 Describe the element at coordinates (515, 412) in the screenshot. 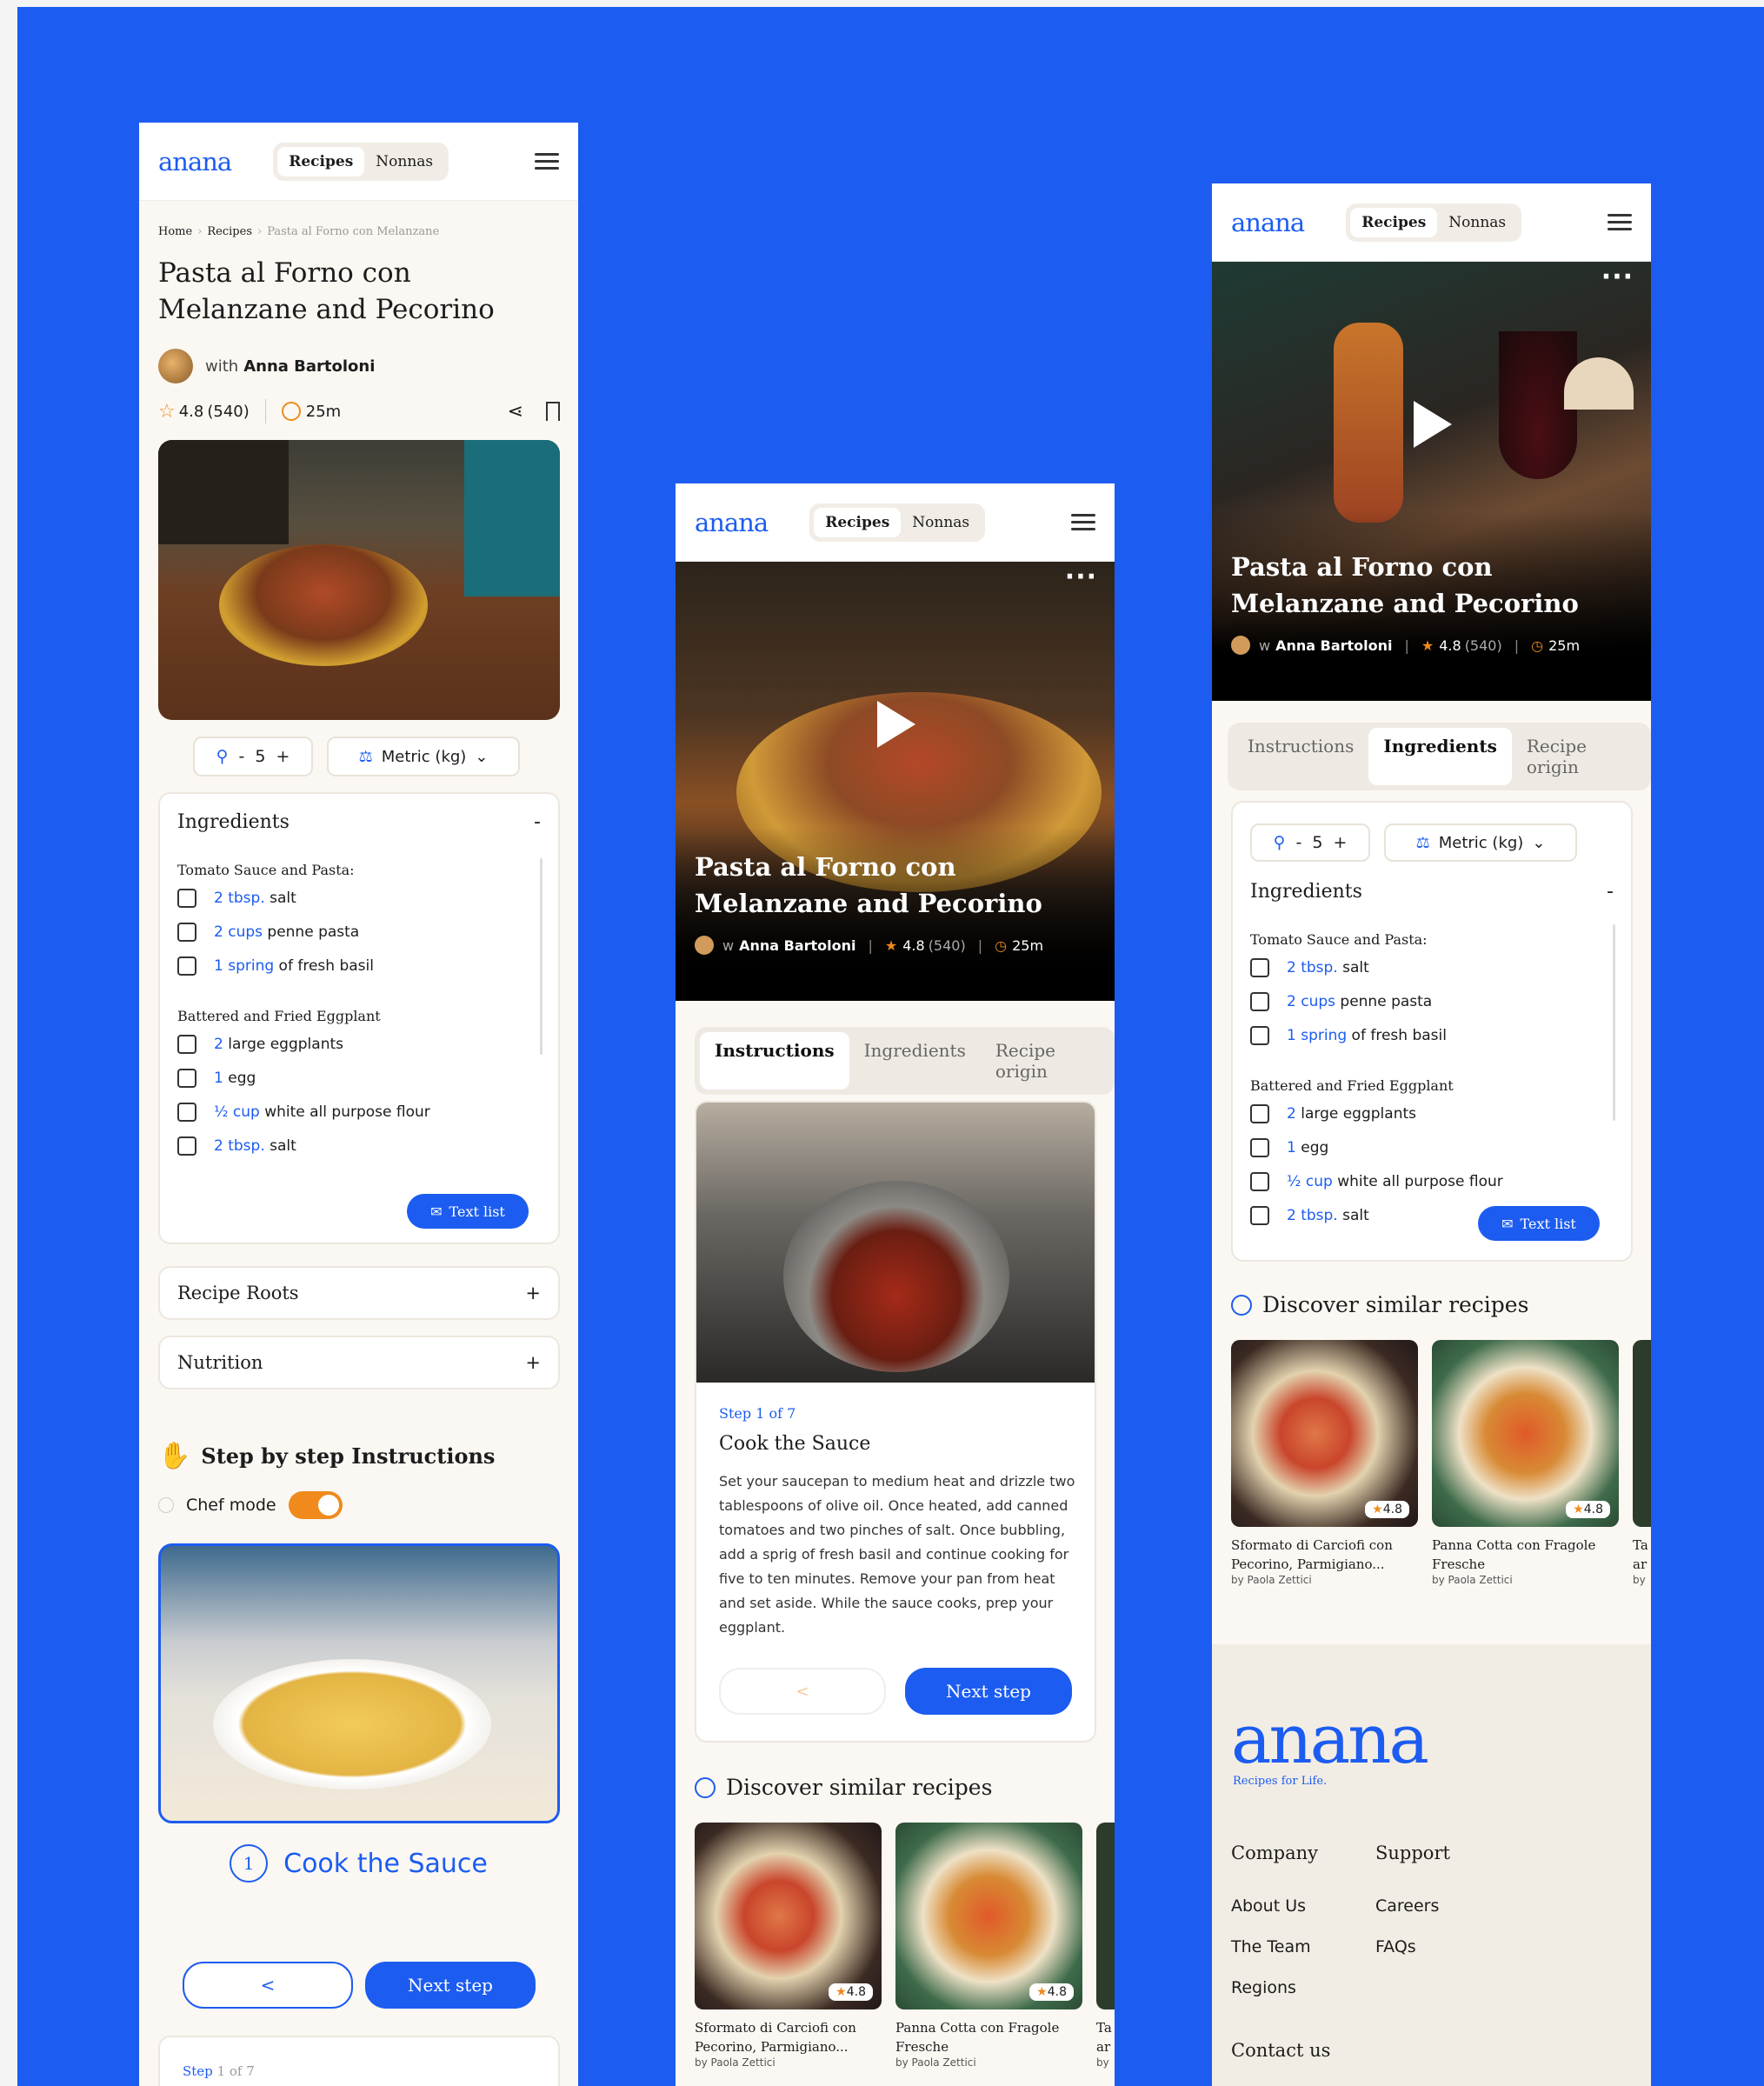

I see `share-icon: ⋖` at that location.